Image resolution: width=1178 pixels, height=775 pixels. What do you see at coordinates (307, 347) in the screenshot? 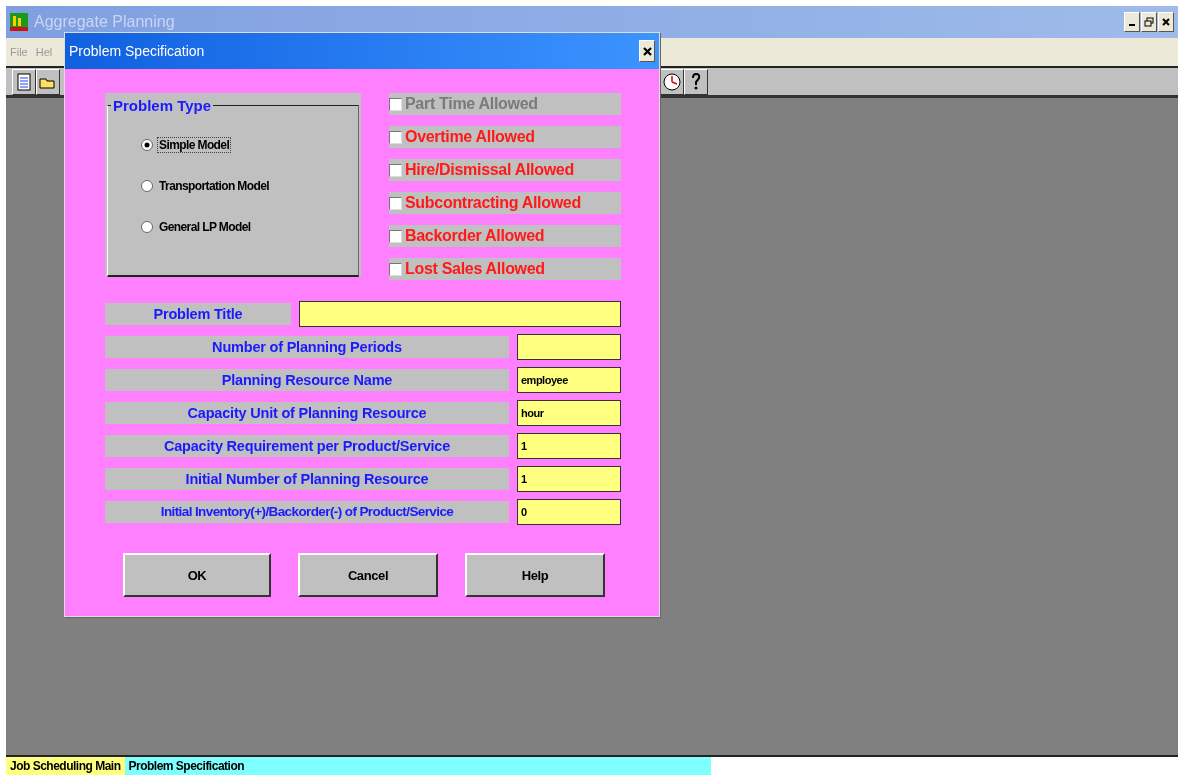
I see `field-label: Number of Planning Periods` at bounding box center [307, 347].